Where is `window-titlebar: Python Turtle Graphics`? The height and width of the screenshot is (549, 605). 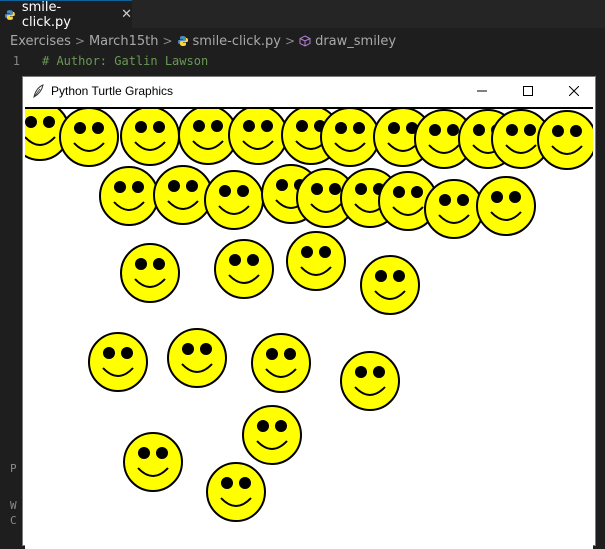
window-titlebar: Python Turtle Graphics is located at coordinates (309, 91).